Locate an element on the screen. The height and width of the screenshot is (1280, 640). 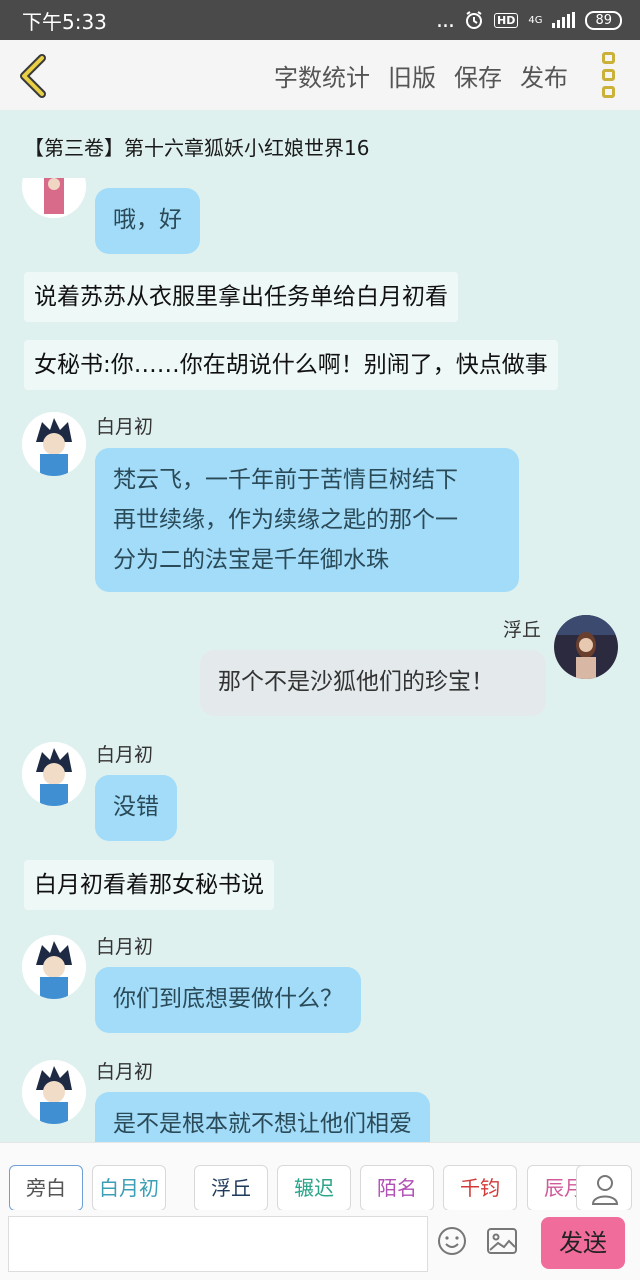
save-button: 保存 is located at coordinates (478, 75).